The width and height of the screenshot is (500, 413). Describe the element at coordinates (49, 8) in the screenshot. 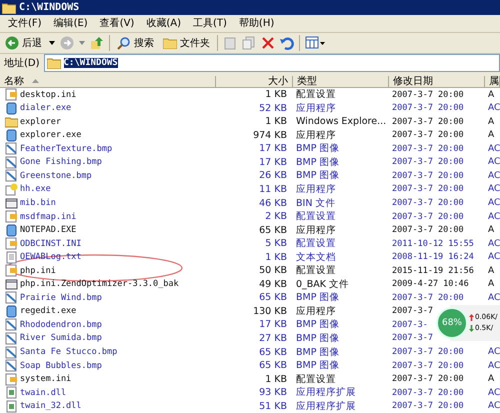

I see `window-title: C:\WINDOWS` at that location.